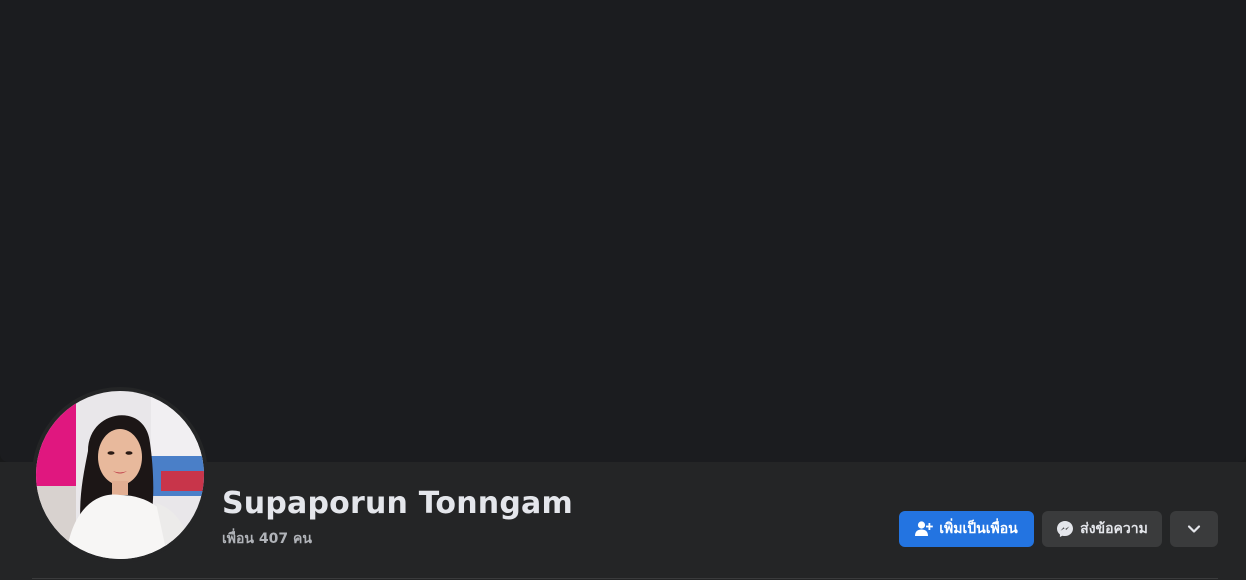 The height and width of the screenshot is (580, 1246). I want to click on chevron-down-icon, so click(1194, 529).